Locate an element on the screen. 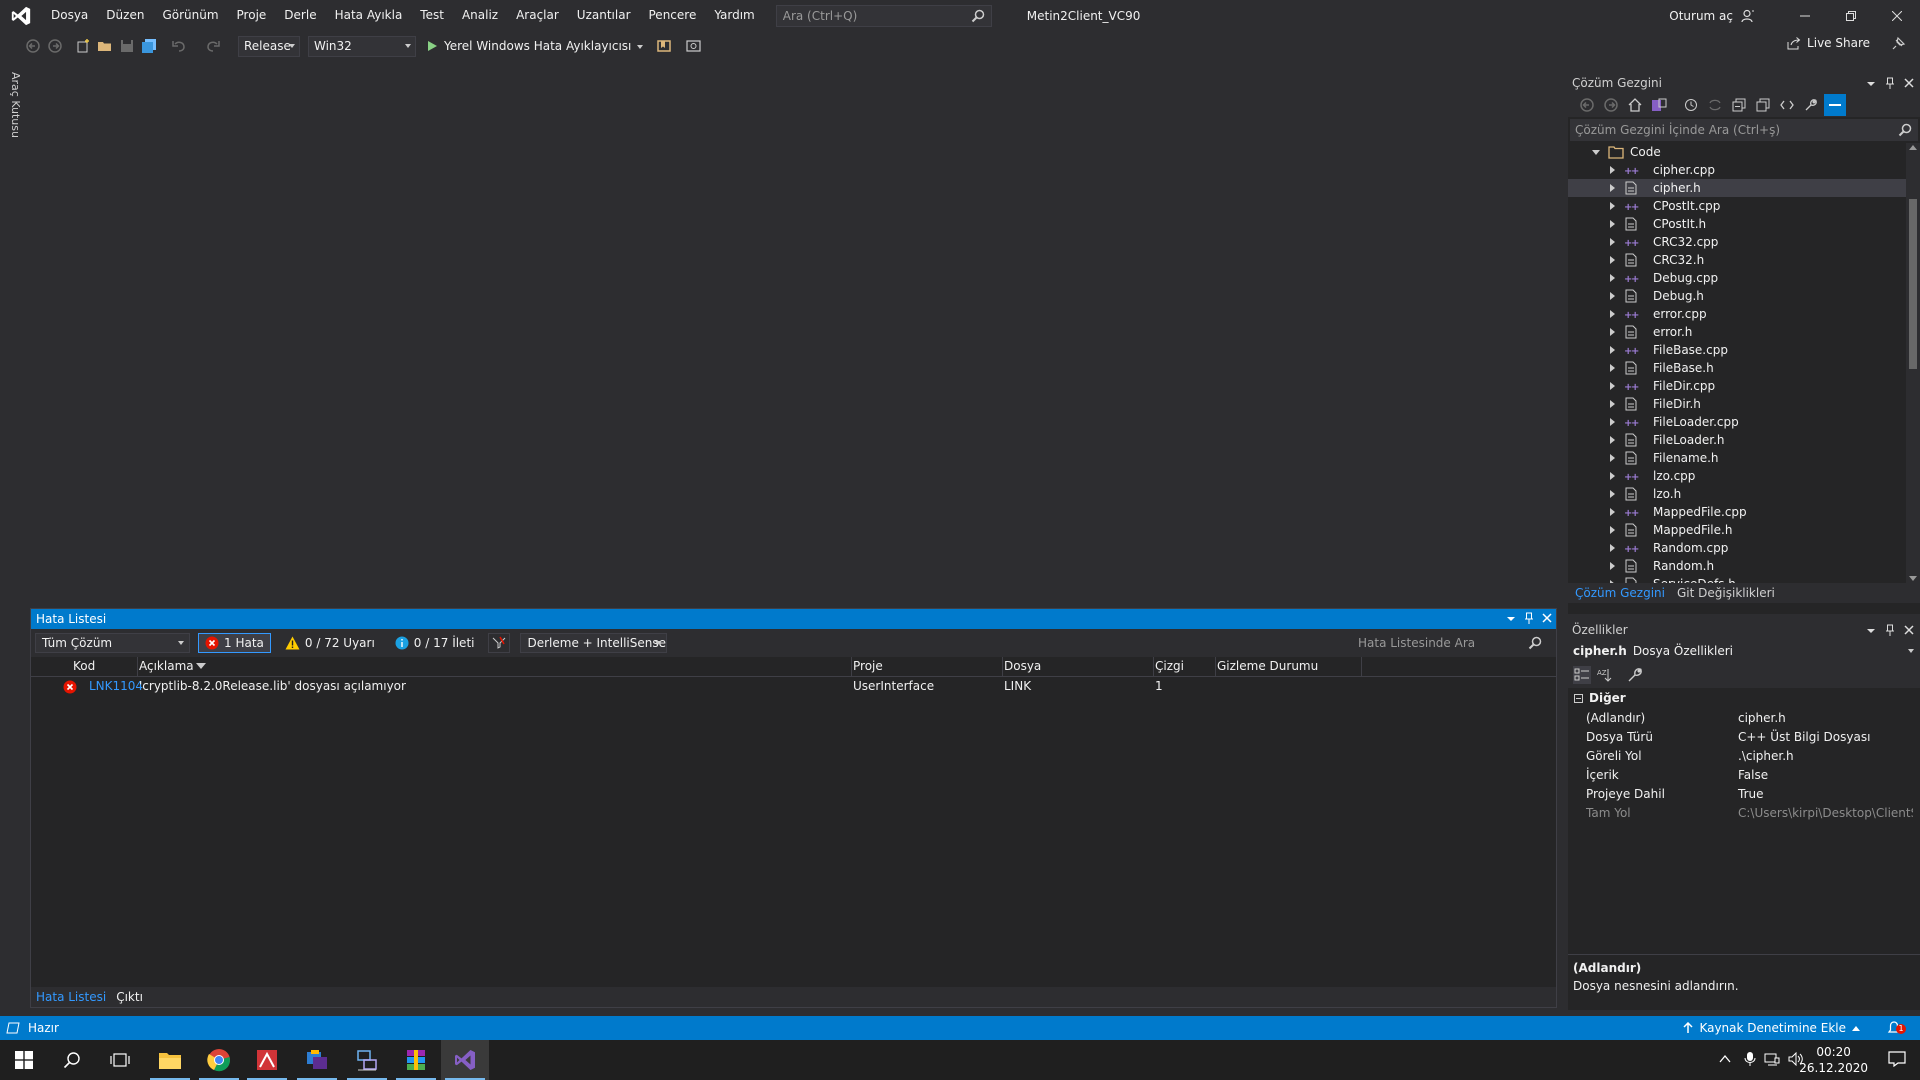  properties-header: Özellikler is located at coordinates (1744, 630).